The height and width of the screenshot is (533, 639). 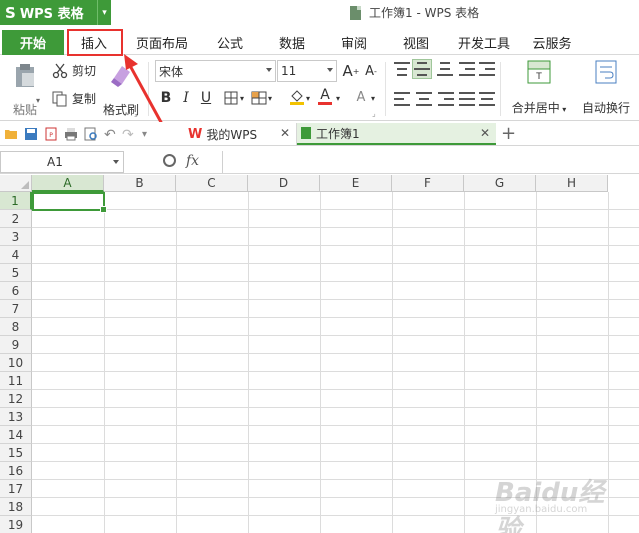 I want to click on row-header: 17, so click(x=16, y=489).